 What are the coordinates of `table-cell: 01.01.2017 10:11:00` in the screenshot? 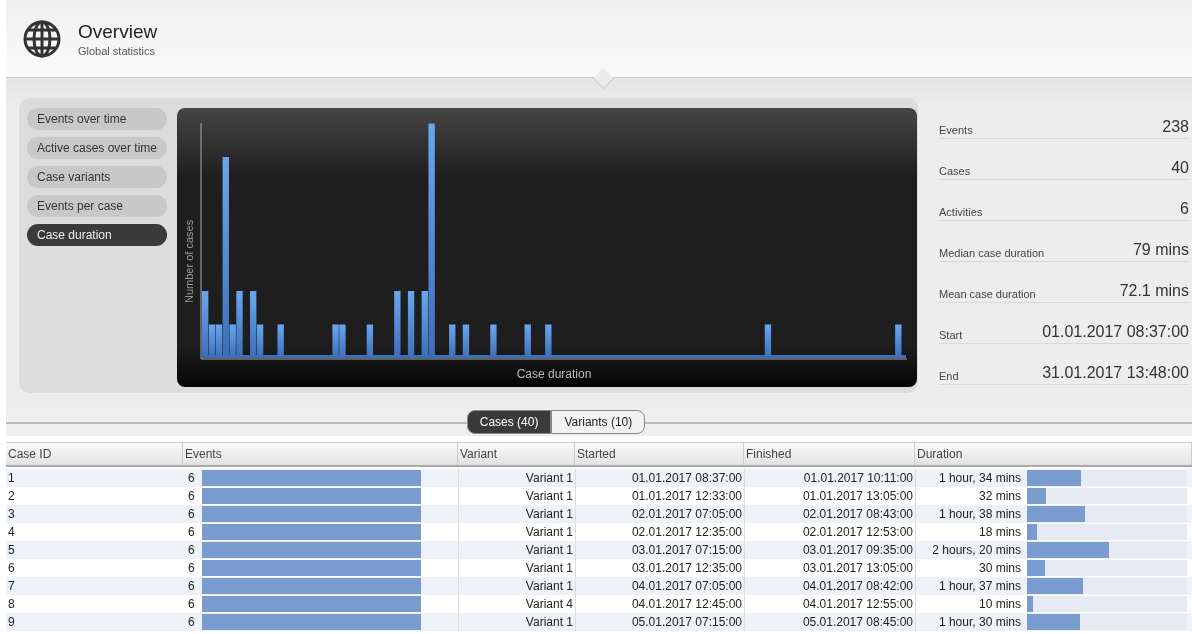 It's located at (829, 478).